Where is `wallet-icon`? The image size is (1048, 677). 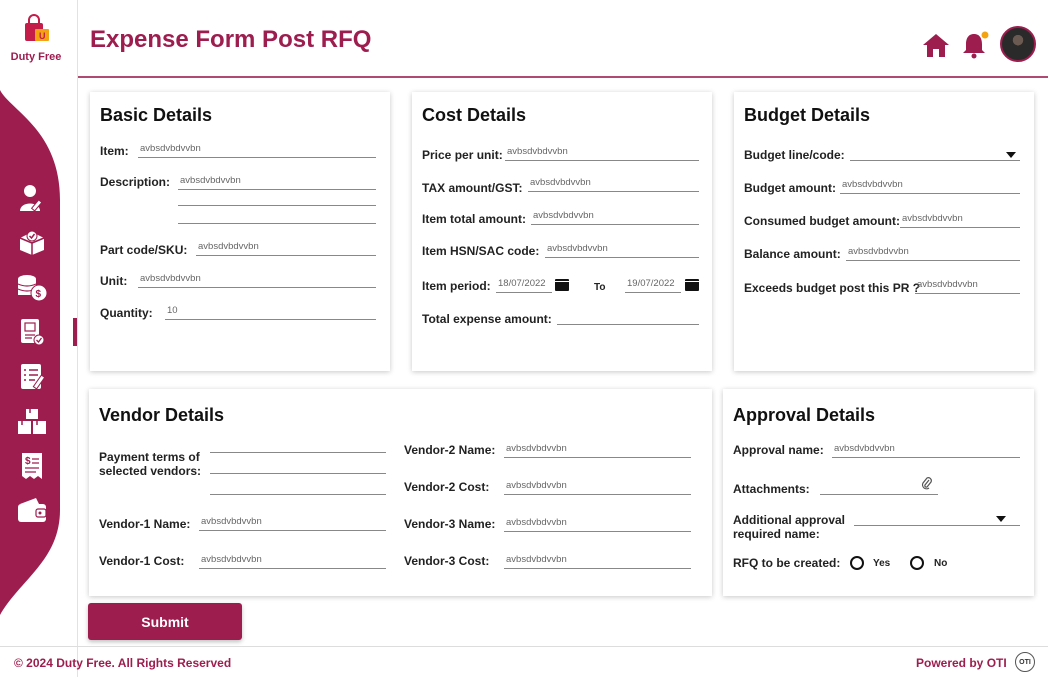 wallet-icon is located at coordinates (32, 510).